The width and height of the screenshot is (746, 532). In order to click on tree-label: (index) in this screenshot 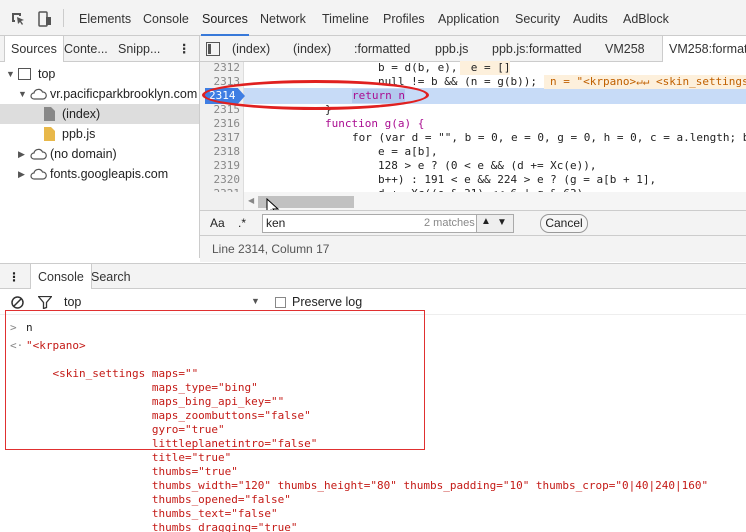, I will do `click(81, 114)`.